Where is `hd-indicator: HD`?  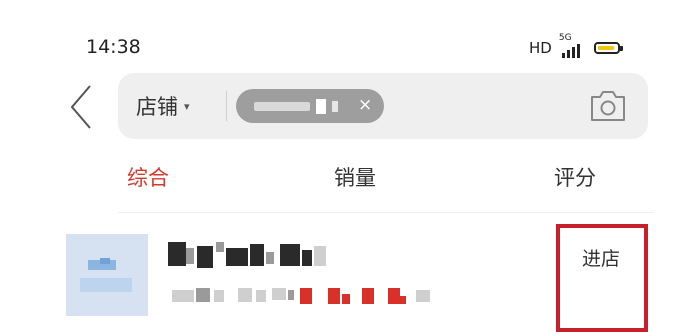 hd-indicator: HD is located at coordinates (540, 48).